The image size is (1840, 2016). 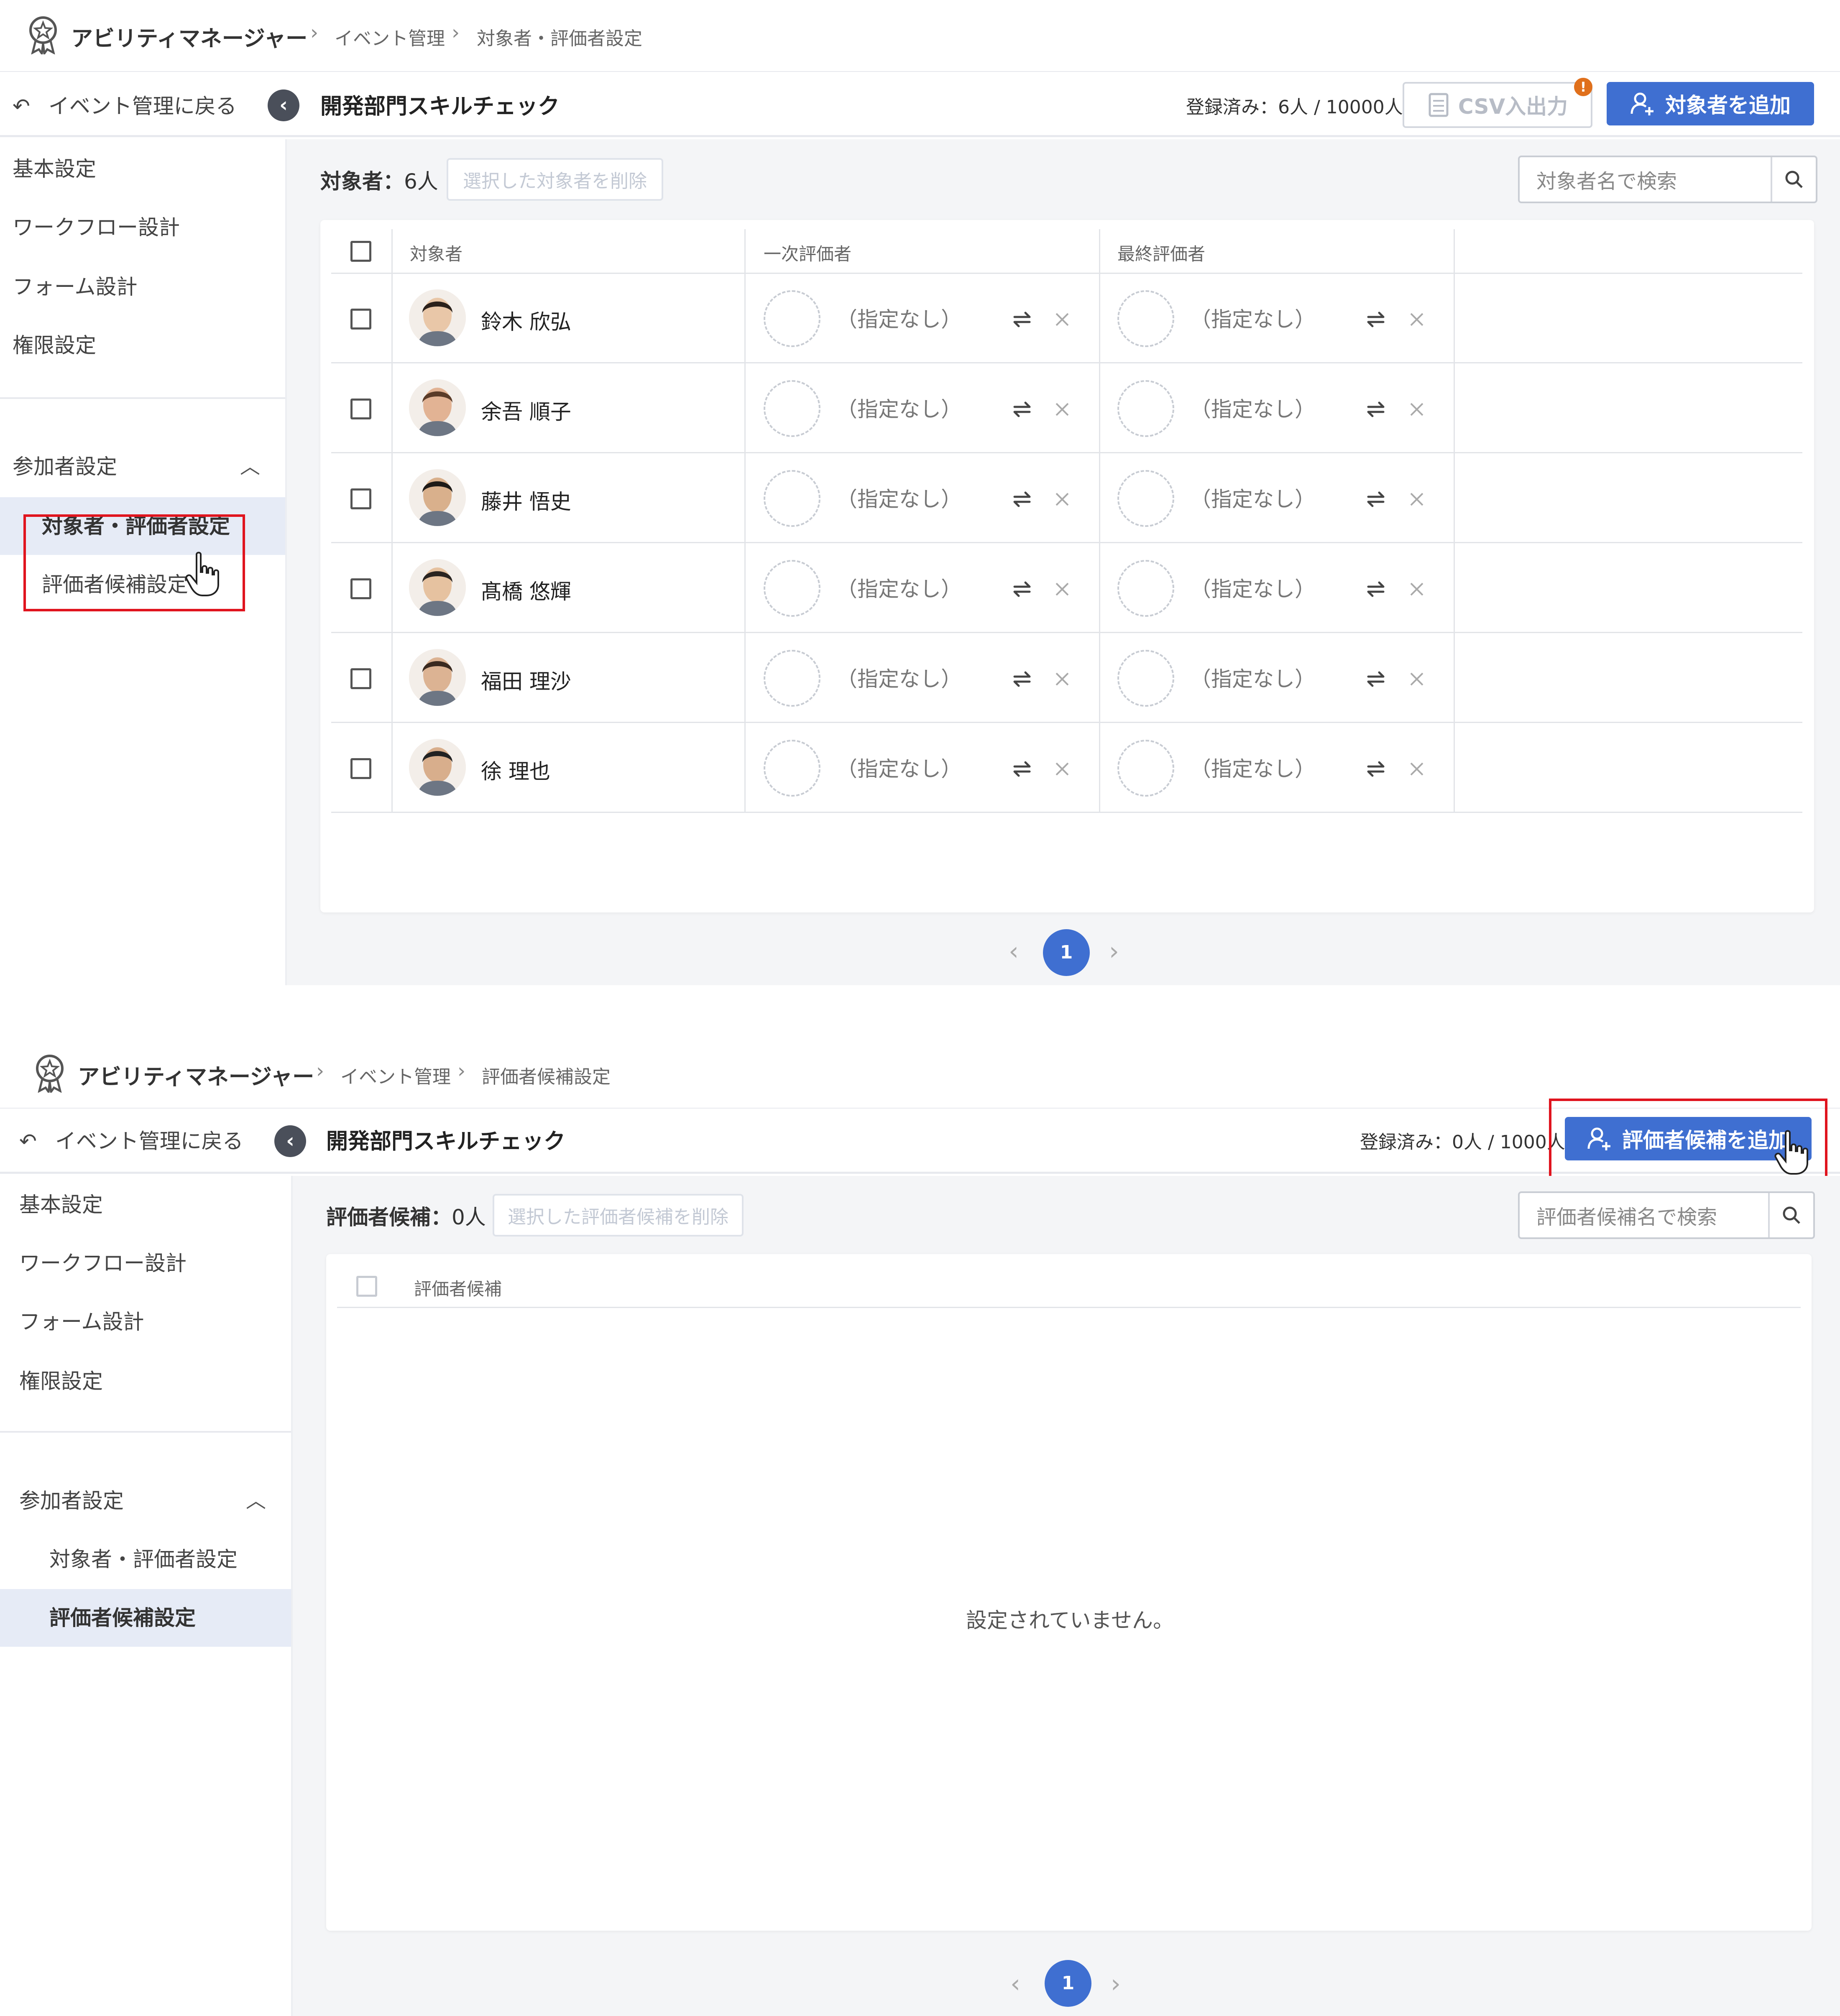 I want to click on sidebar-group-label: 参加者設定, so click(x=65, y=467).